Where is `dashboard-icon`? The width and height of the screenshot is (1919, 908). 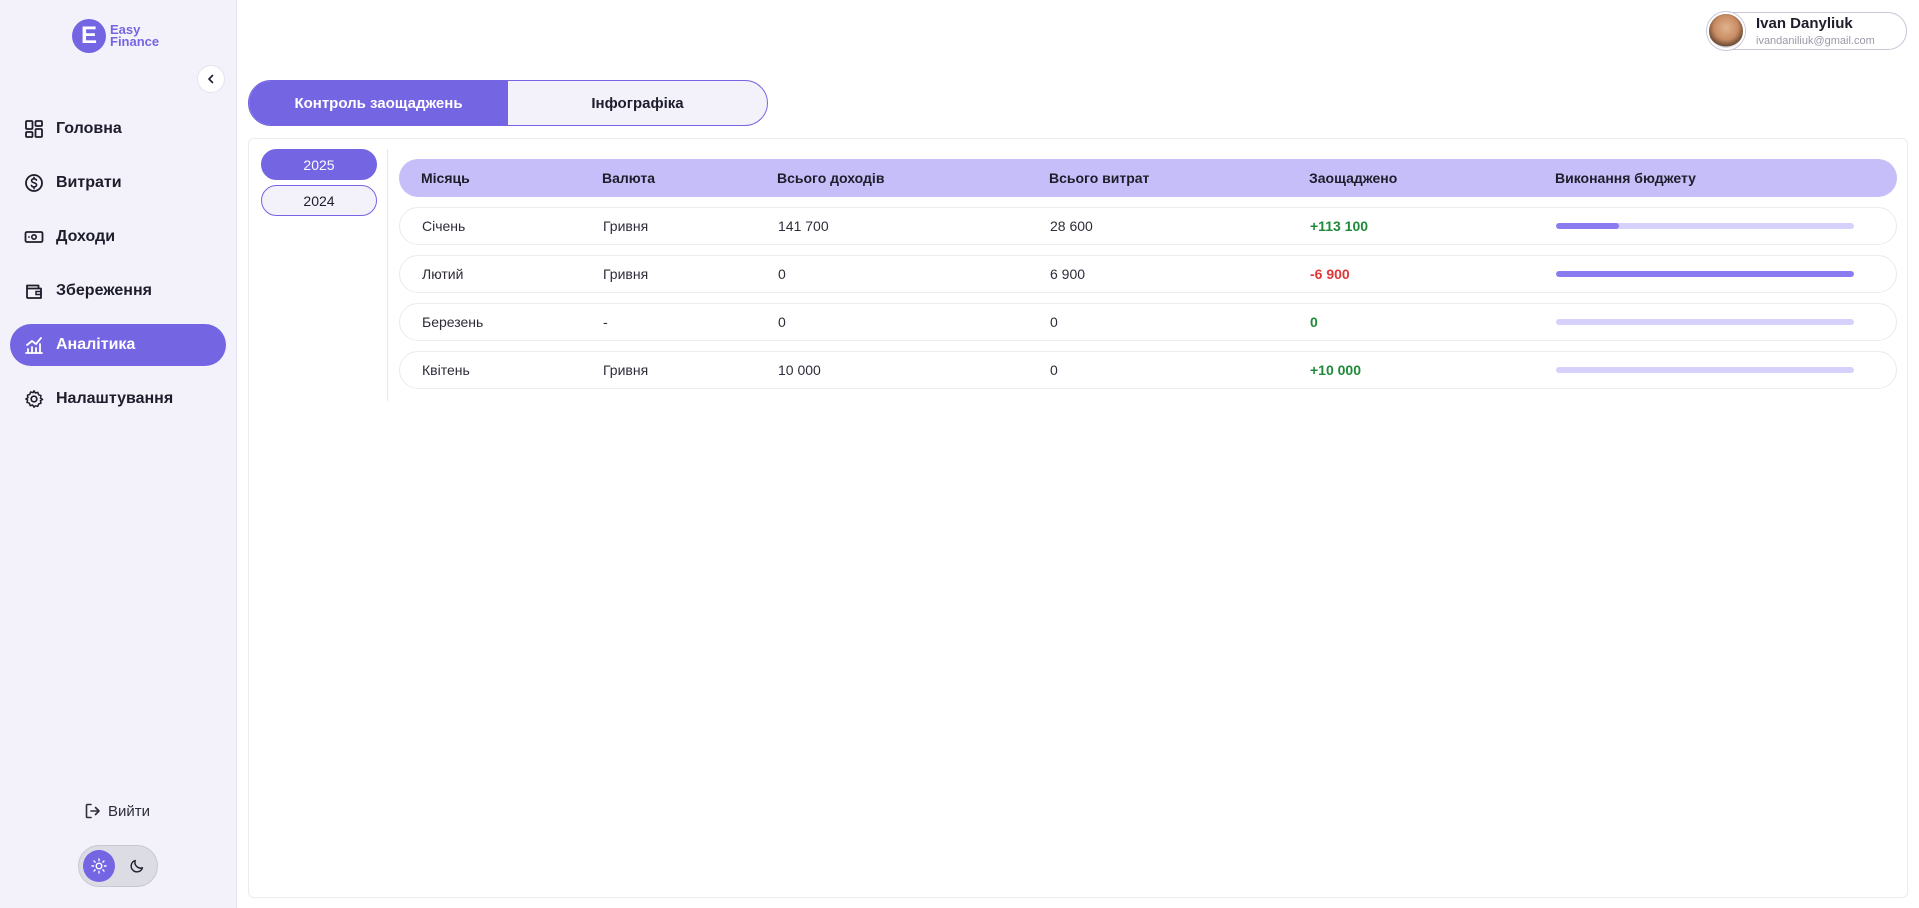 dashboard-icon is located at coordinates (34, 129).